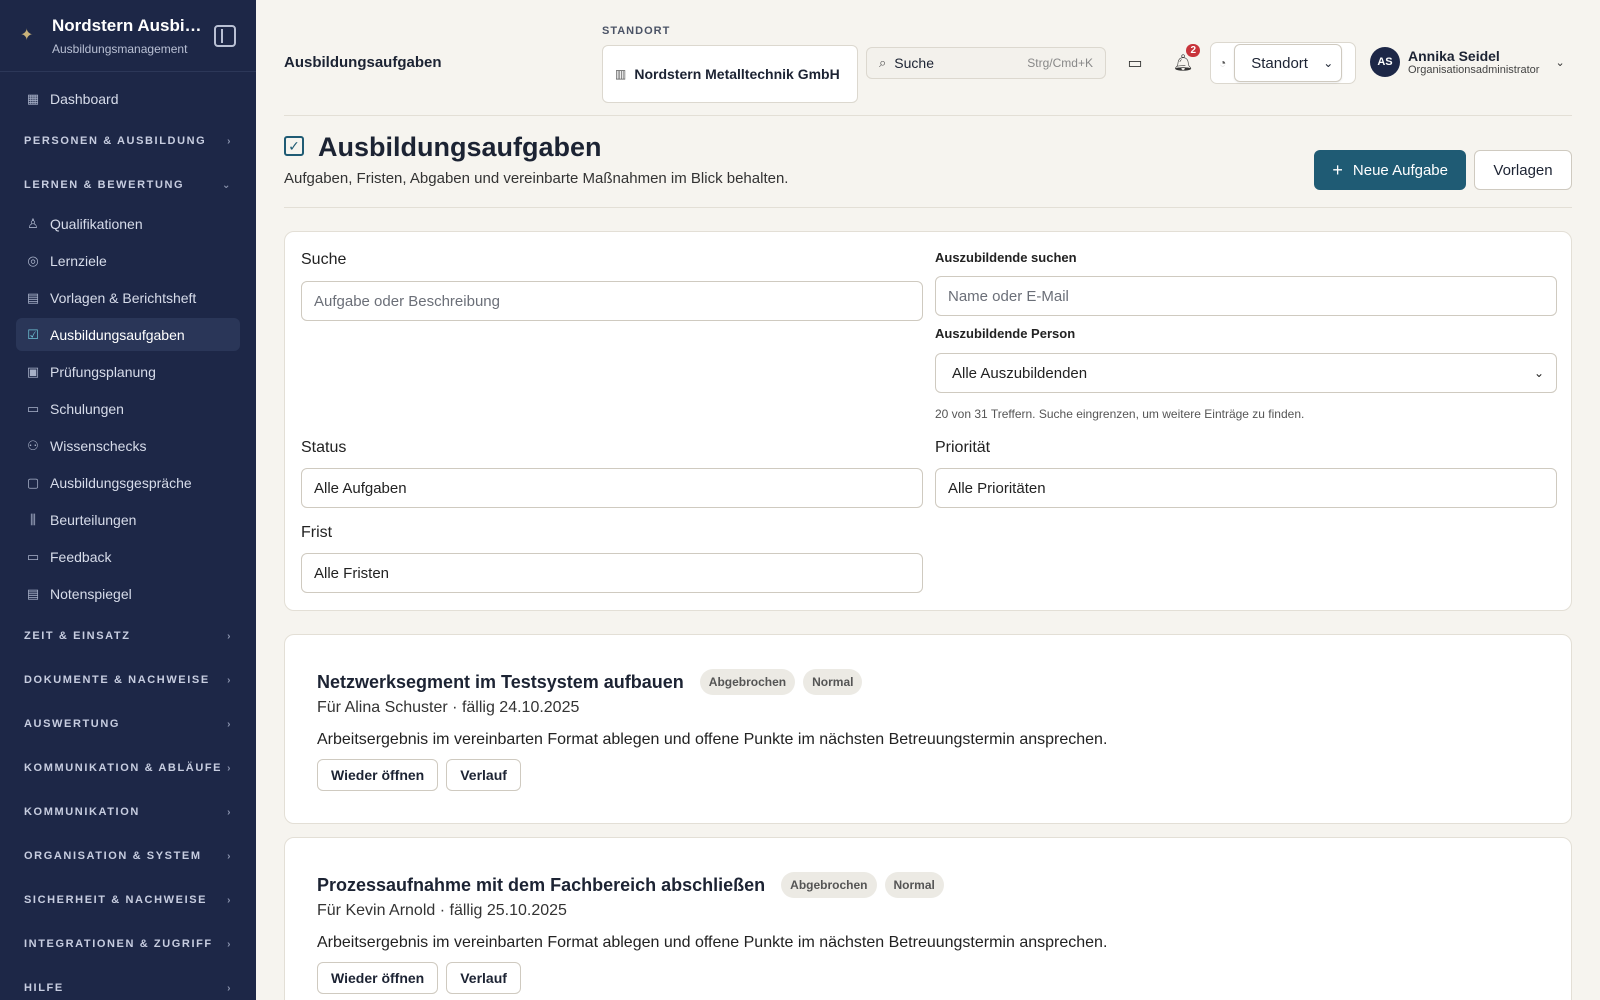  I want to click on section-label: KOMMUNIKATION, so click(82, 812).